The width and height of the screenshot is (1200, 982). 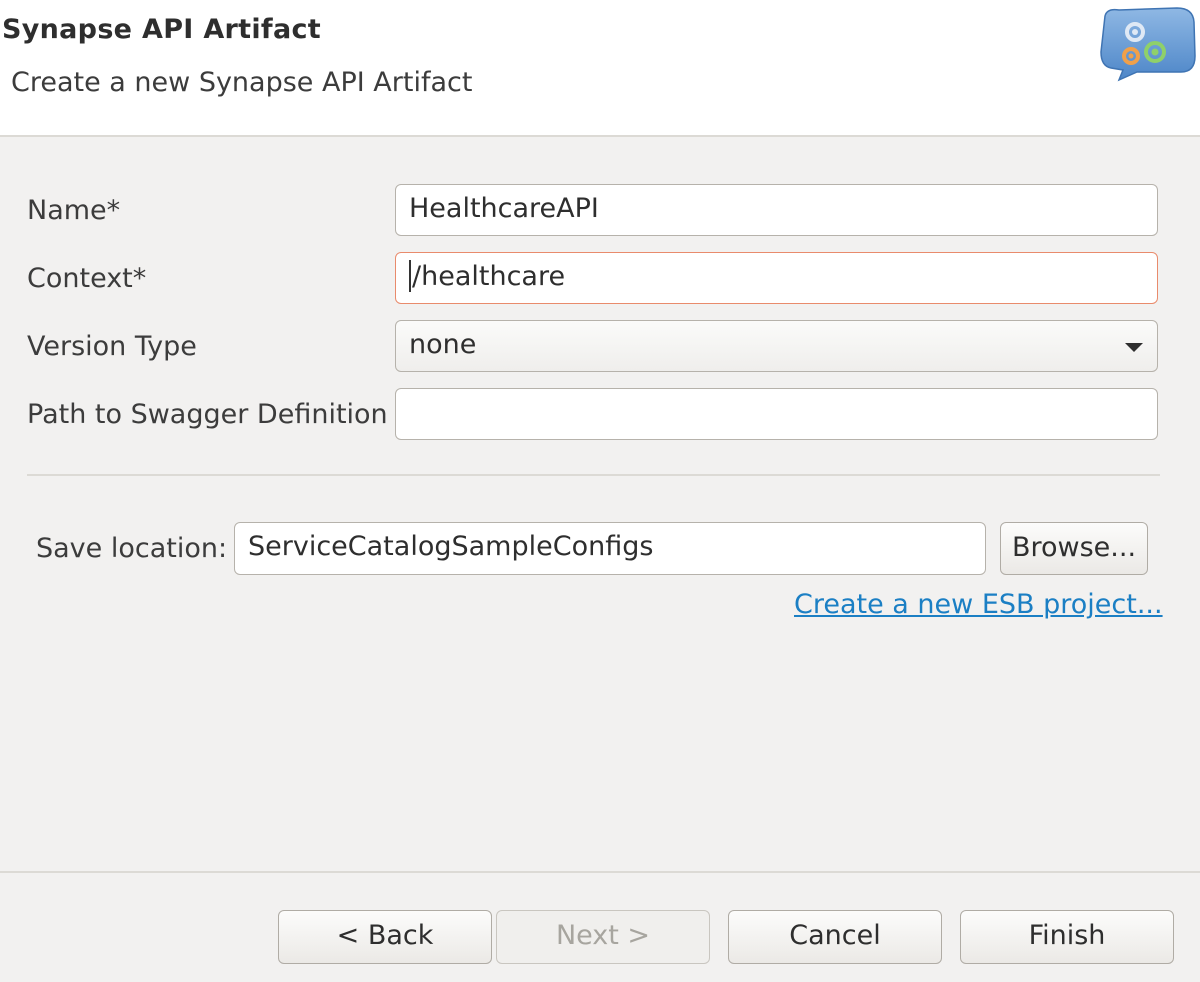 What do you see at coordinates (385, 937) in the screenshot?
I see `back-button: < Back` at bounding box center [385, 937].